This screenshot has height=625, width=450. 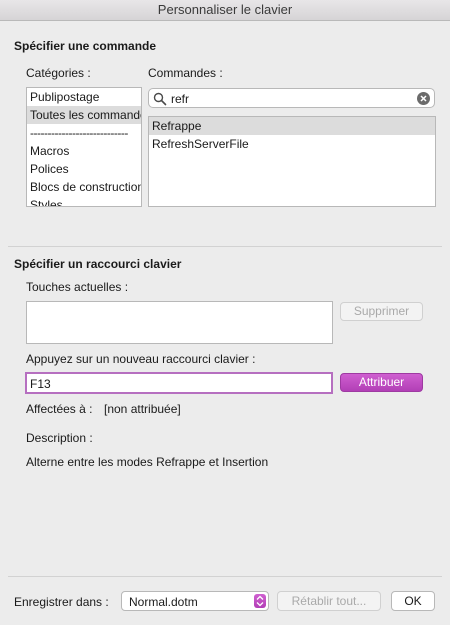 I want to click on category-item-selected: Toutes les commandes, so click(x=84, y=115).